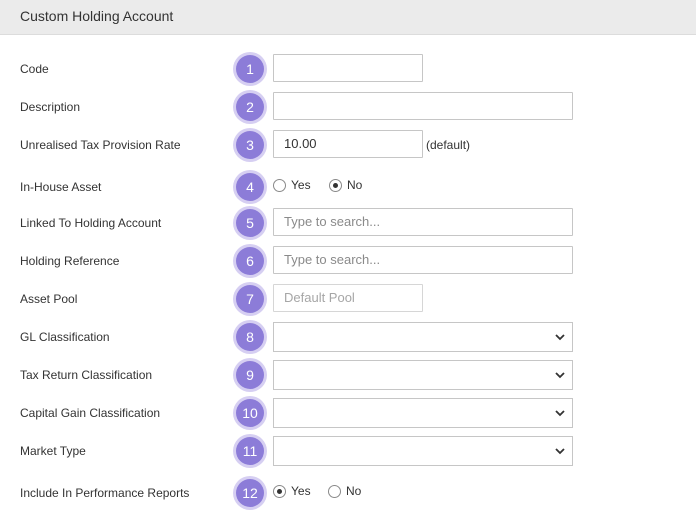 The height and width of the screenshot is (522, 696). I want to click on asset-pool-input: Default Pool, so click(348, 298).